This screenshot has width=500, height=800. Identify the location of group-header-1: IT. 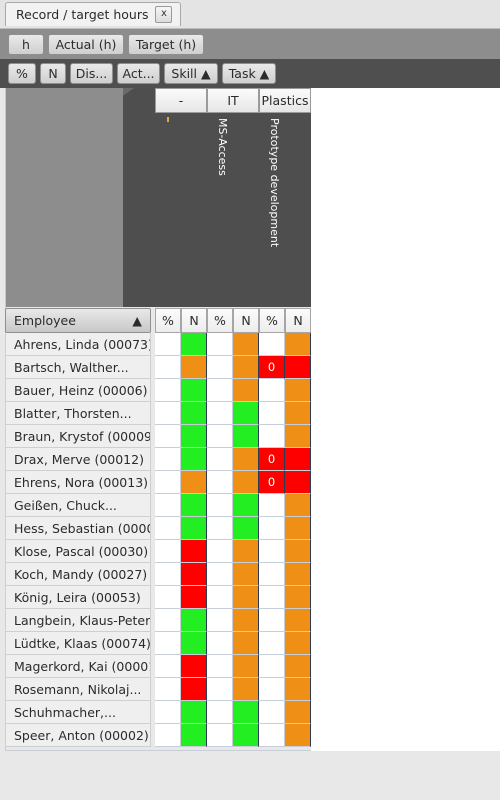
(233, 100).